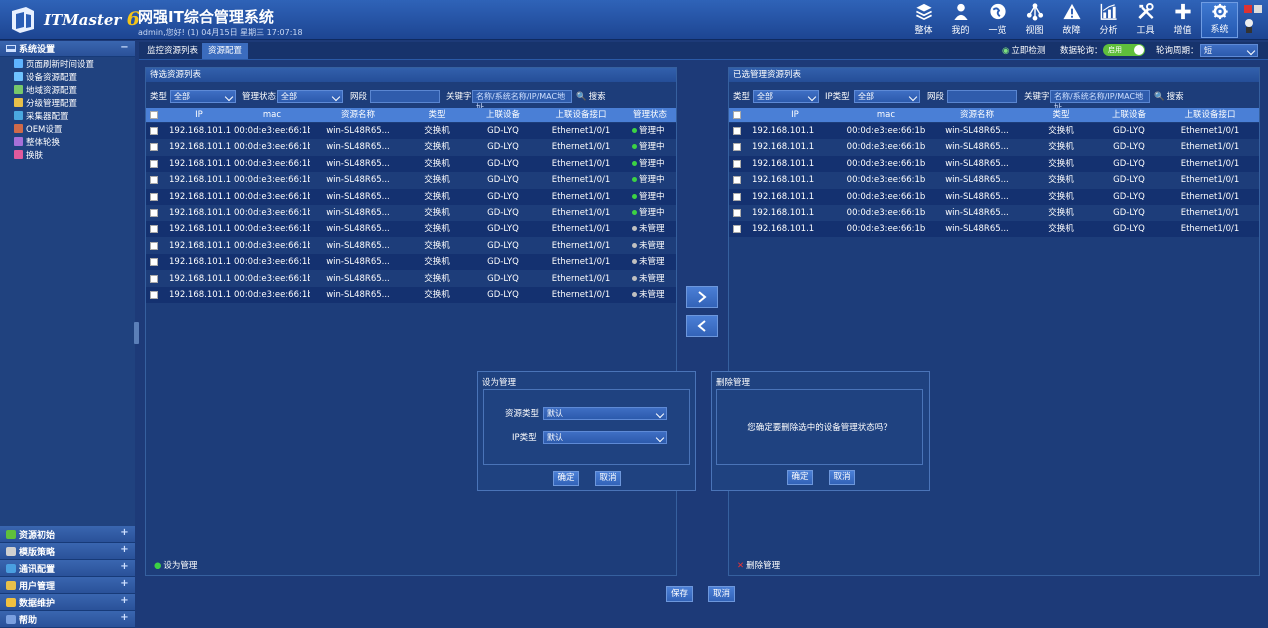 The image size is (1268, 628). What do you see at coordinates (67, 63) in the screenshot?
I see `sidebar-item-0: 页面刷新时间设置` at bounding box center [67, 63].